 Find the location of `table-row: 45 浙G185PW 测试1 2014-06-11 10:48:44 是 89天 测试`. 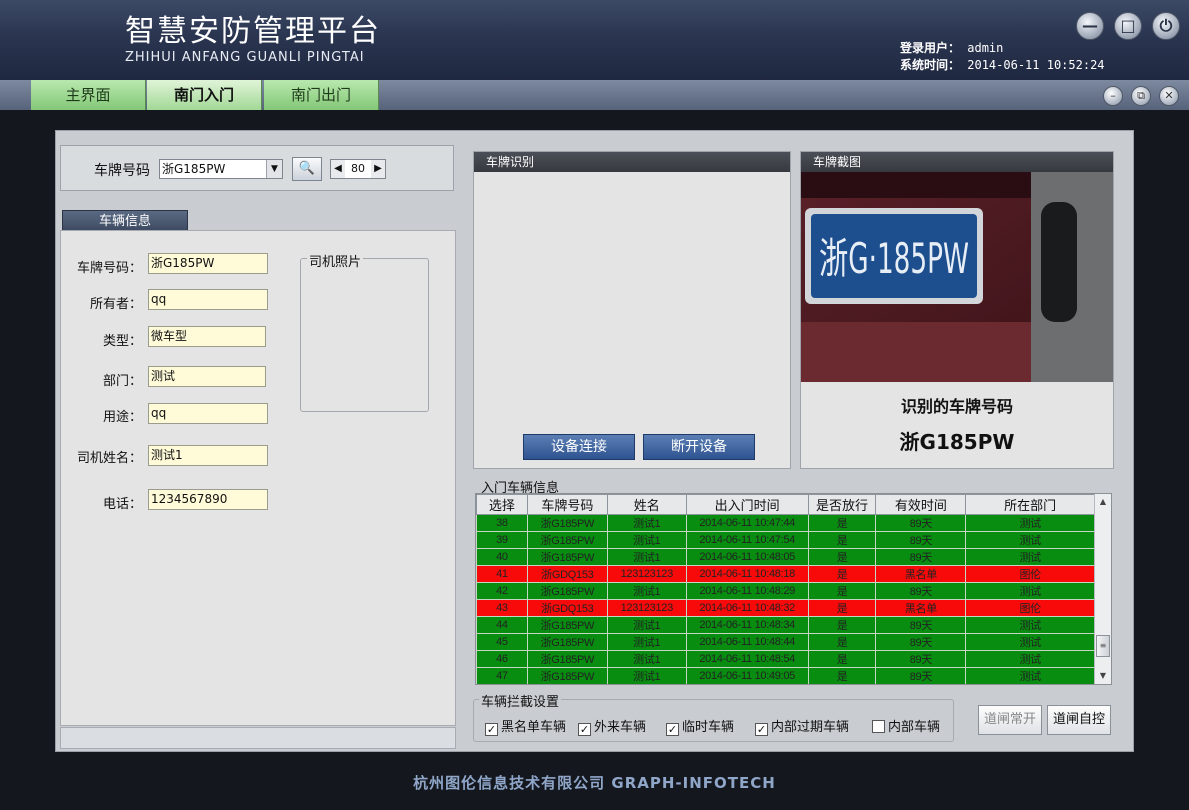

table-row: 45 浙G185PW 测试1 2014-06-11 10:48:44 是 89天 测试 is located at coordinates (785, 642).